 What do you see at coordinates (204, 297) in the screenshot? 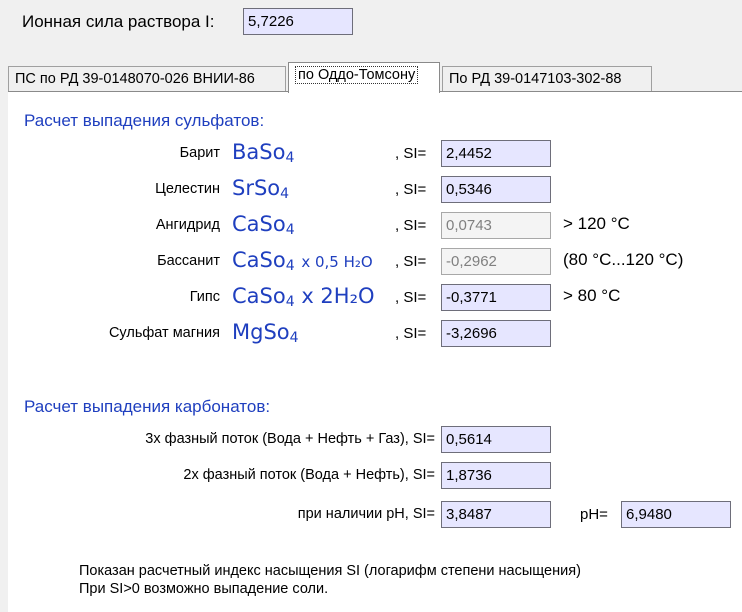
I see `mineral-name-gypsum: Гипс` at bounding box center [204, 297].